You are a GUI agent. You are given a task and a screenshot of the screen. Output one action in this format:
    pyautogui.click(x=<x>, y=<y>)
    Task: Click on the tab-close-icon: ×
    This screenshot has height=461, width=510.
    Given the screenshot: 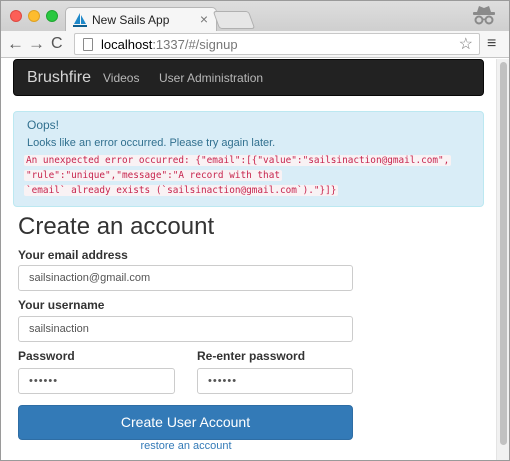 What is the action you would take?
    pyautogui.click(x=204, y=19)
    